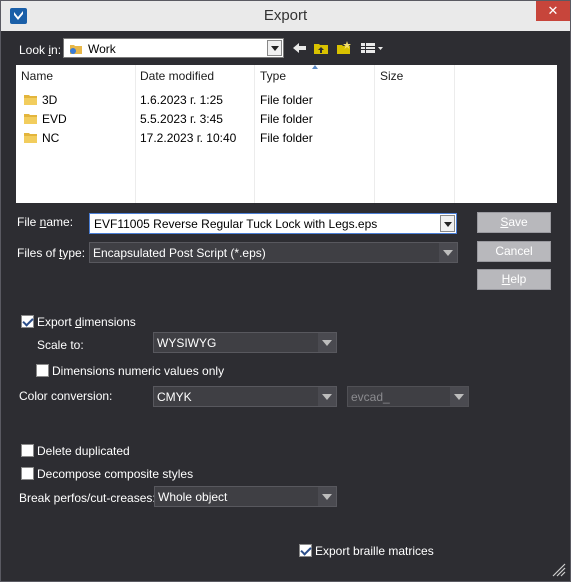  I want to click on file-type-value: Encapsulated Post Script (*.eps), so click(179, 253).